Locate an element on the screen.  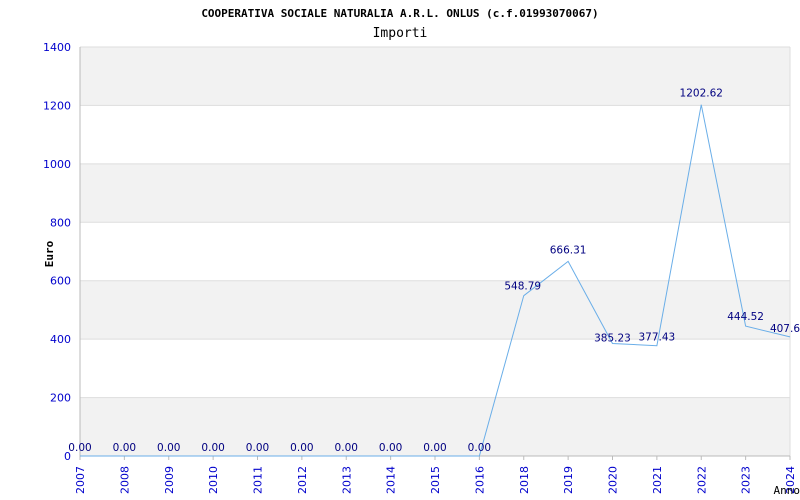
data-label: 548.79 is located at coordinates (522, 287).